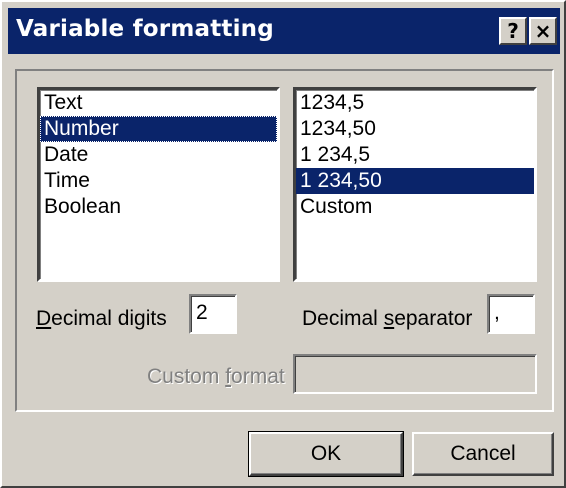  What do you see at coordinates (483, 454) in the screenshot?
I see `cancel-button: Cancel` at bounding box center [483, 454].